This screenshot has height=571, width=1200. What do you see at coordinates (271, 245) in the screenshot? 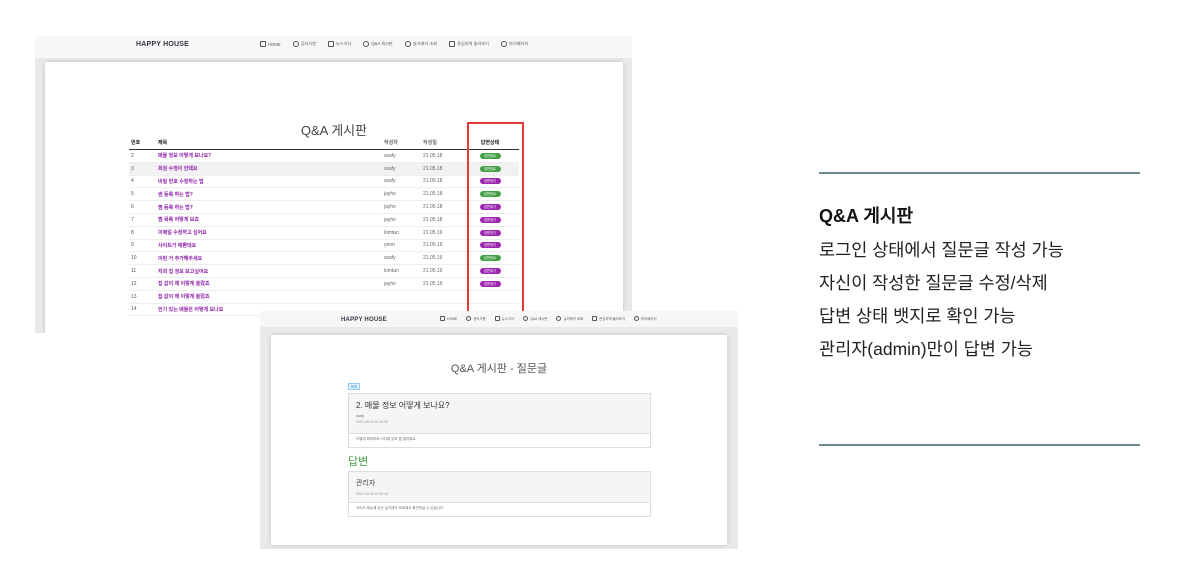
I see `cell-title: 사이트가 예쁜데요` at bounding box center [271, 245].